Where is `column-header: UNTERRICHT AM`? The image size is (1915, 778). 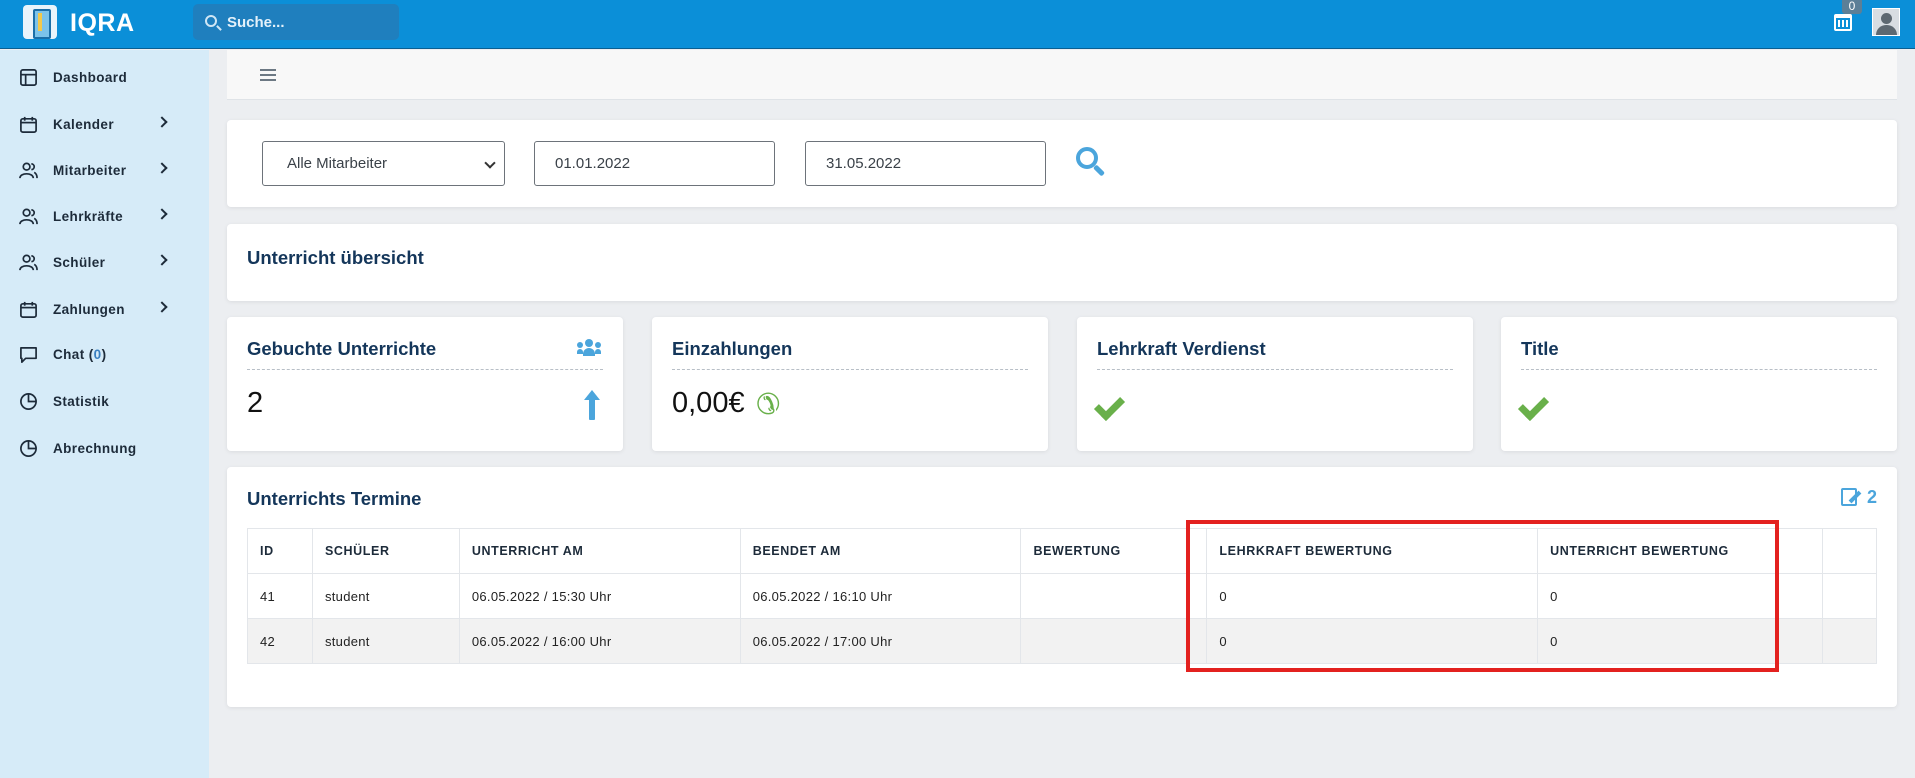
column-header: UNTERRICHT AM is located at coordinates (599, 551).